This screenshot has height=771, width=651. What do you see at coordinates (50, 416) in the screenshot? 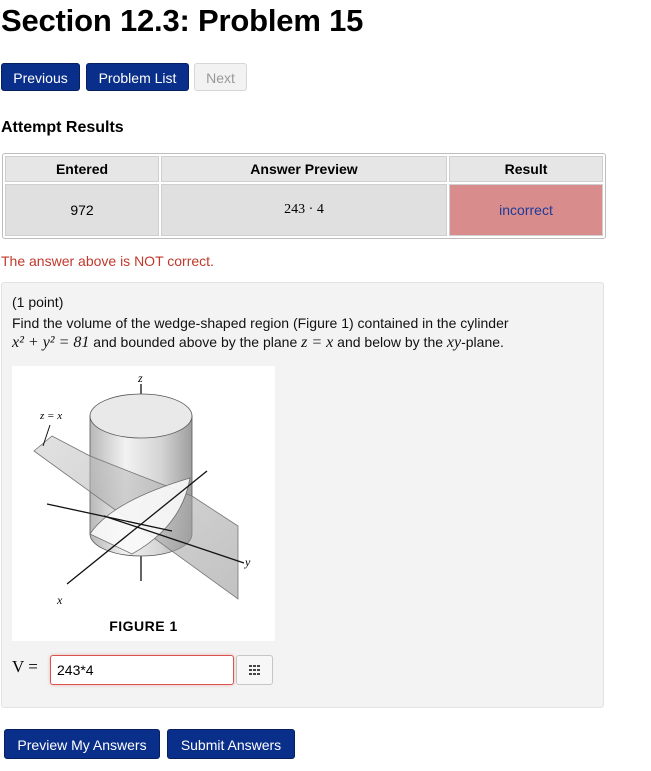
I see `plane-label: z = x` at bounding box center [50, 416].